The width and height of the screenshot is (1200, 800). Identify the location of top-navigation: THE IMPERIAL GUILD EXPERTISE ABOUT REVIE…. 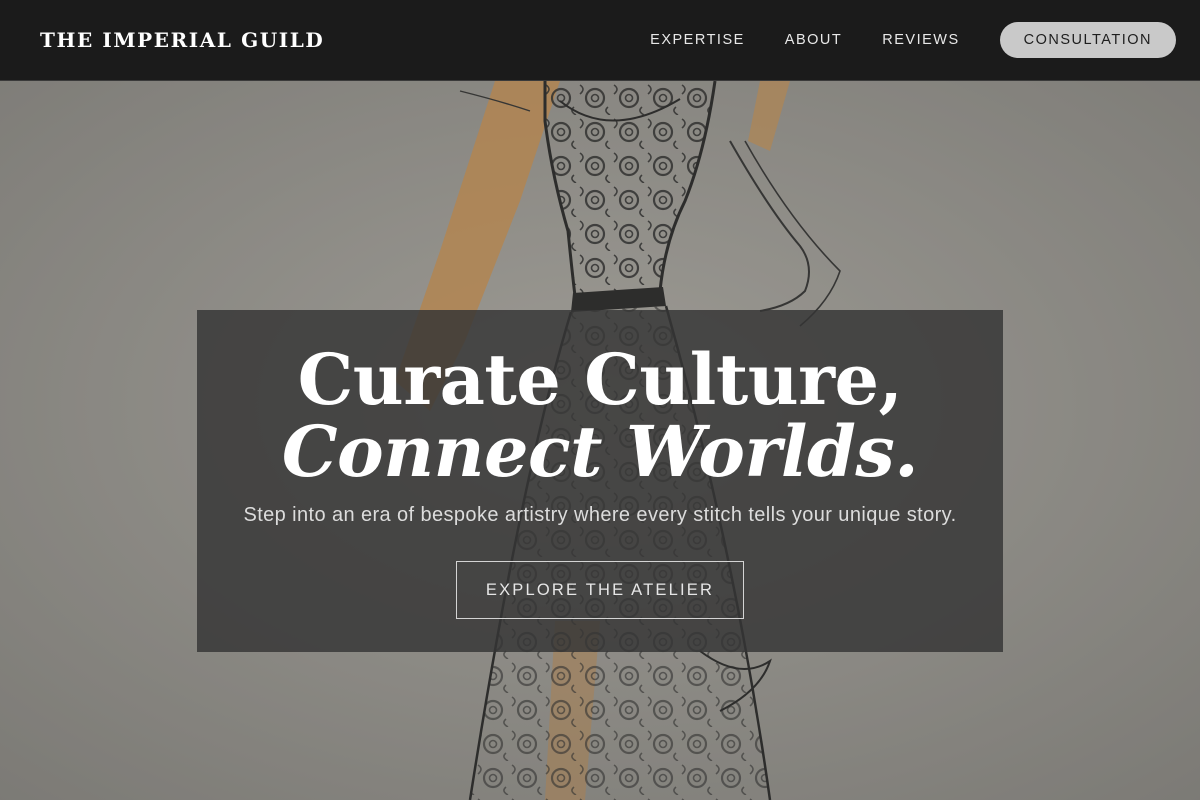
(600, 40).